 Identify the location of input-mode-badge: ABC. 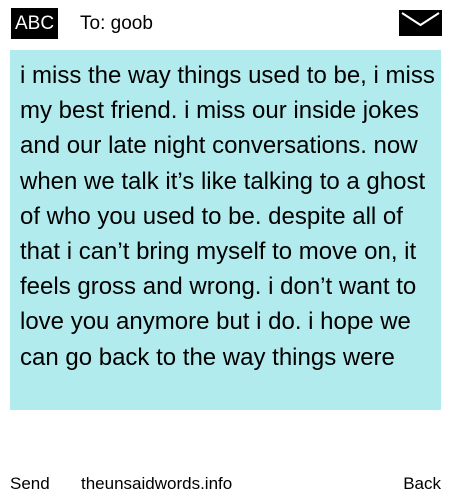
(35, 23).